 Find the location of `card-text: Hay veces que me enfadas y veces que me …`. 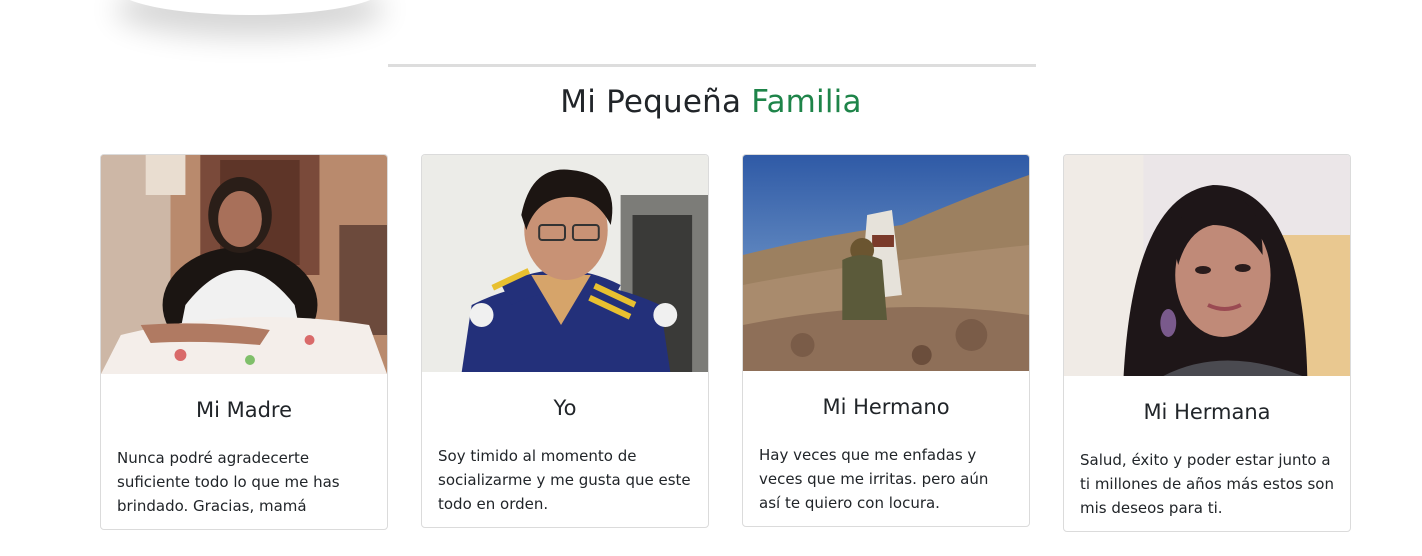

card-text: Hay veces que me enfadas y veces que me … is located at coordinates (874, 479).